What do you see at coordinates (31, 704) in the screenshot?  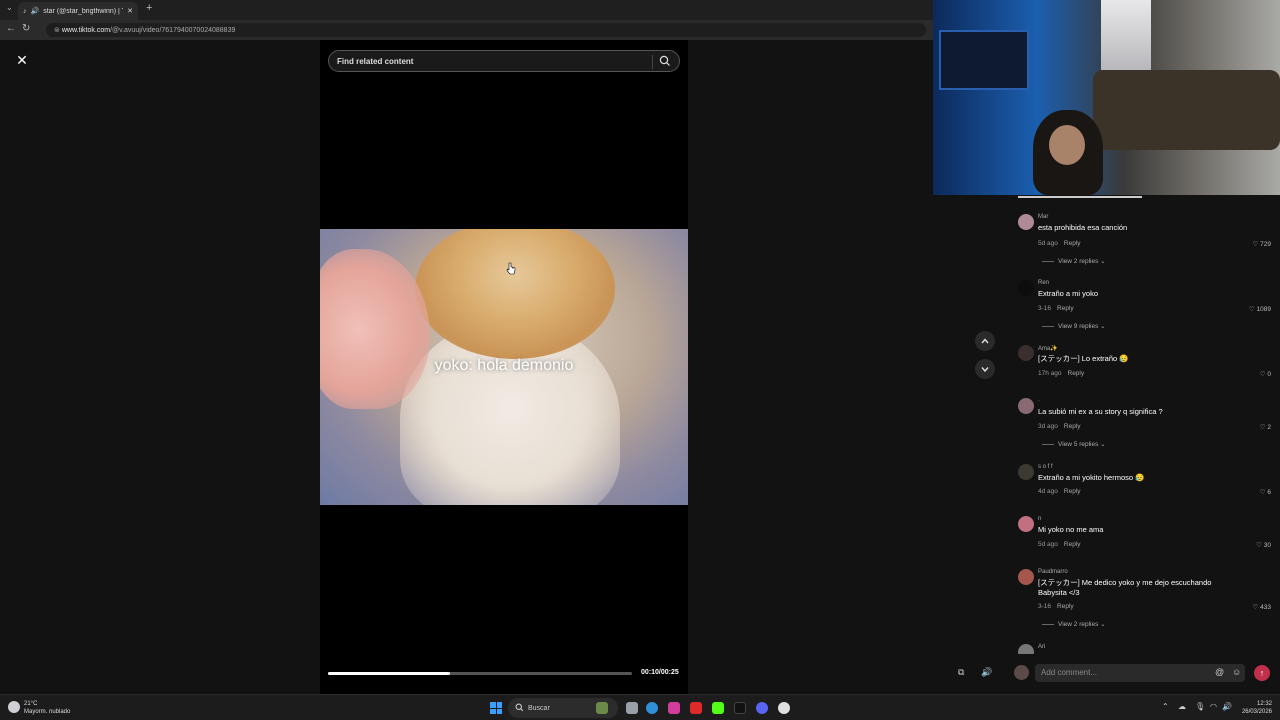 I see `weather-temp: 21°C` at bounding box center [31, 704].